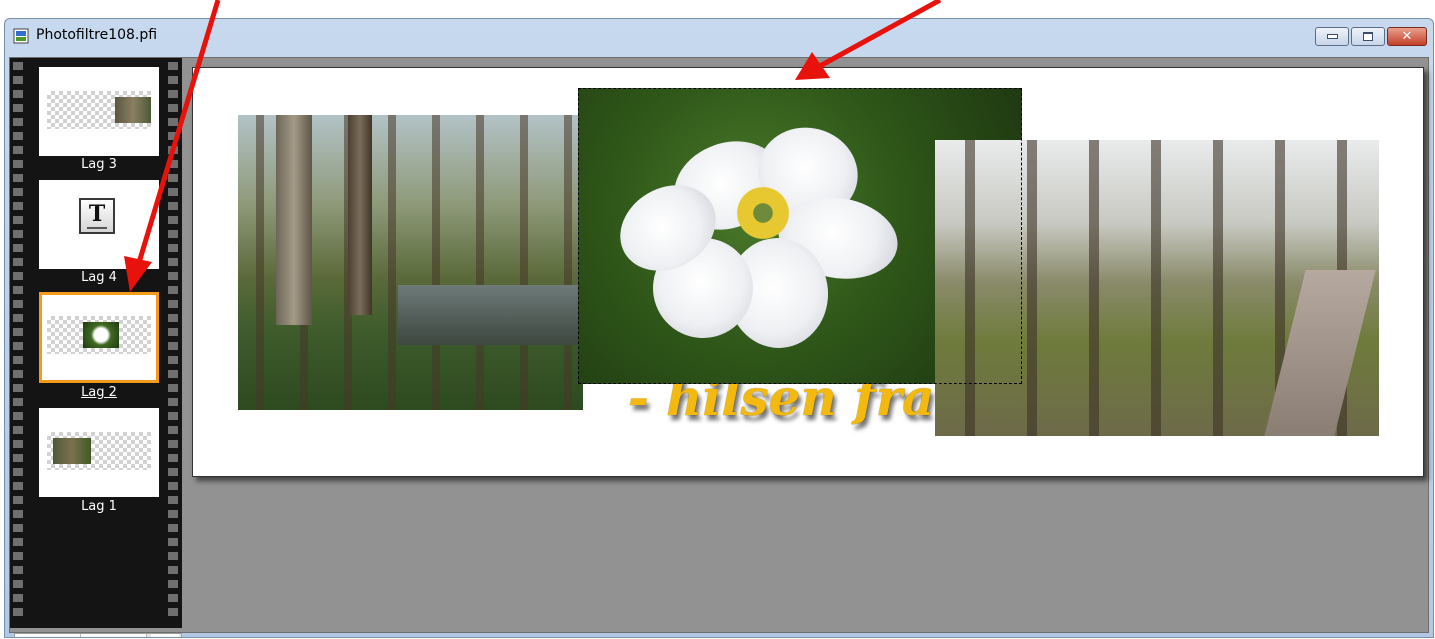 The height and width of the screenshot is (639, 1435). I want to click on arrow-up-icon: ▲, so click(47, 636).